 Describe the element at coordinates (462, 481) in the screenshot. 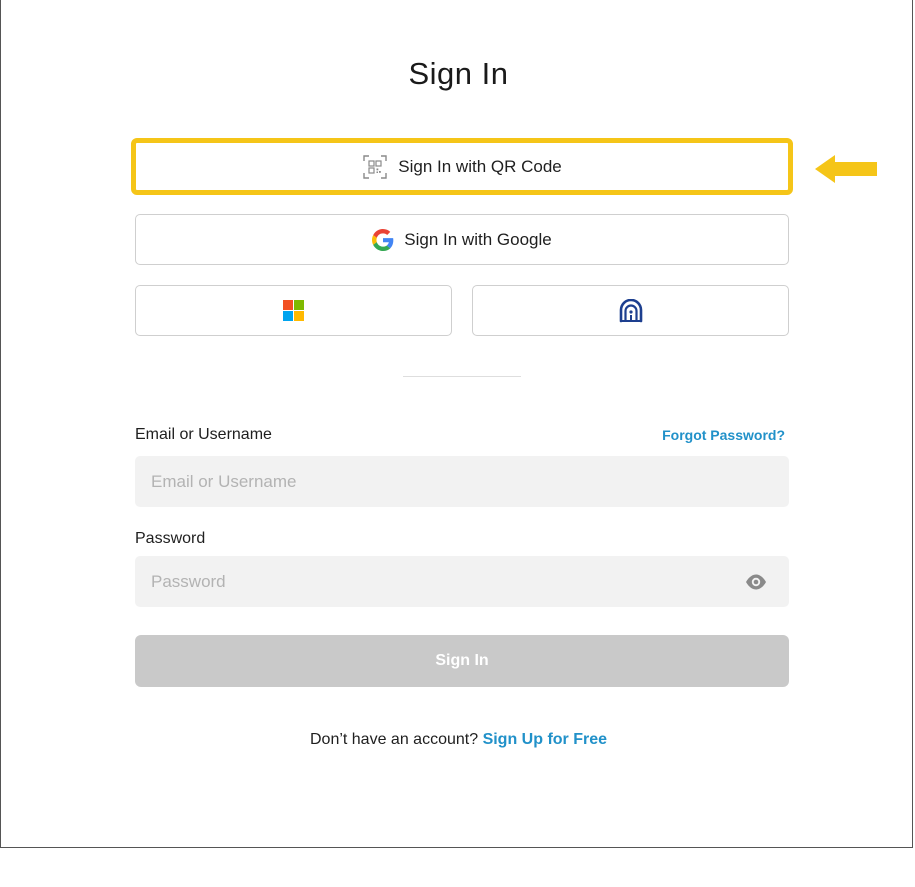

I see `email-input` at that location.